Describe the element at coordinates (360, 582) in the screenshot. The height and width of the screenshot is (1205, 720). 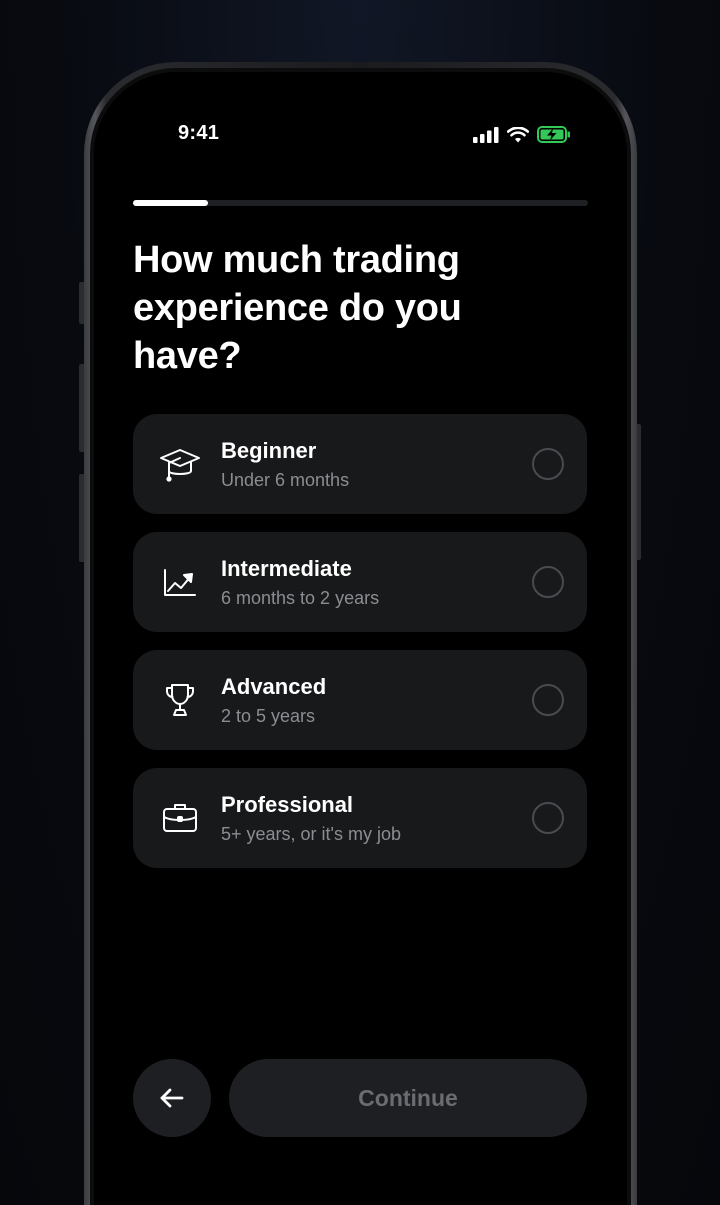
I see `option-intermediate: Intermediate 6 months to 2 years` at that location.